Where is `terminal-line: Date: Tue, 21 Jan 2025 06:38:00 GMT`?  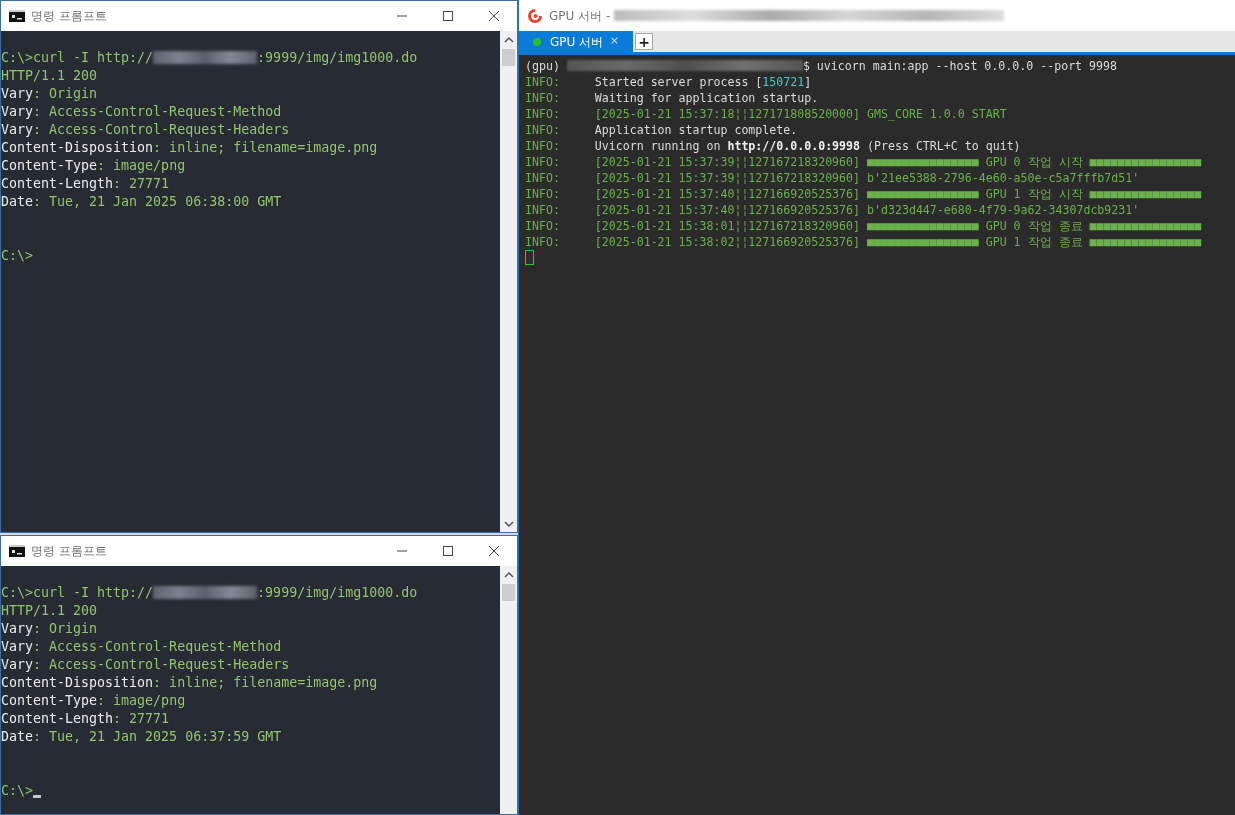 terminal-line: Date: Tue, 21 Jan 2025 06:38:00 GMT is located at coordinates (141, 202).